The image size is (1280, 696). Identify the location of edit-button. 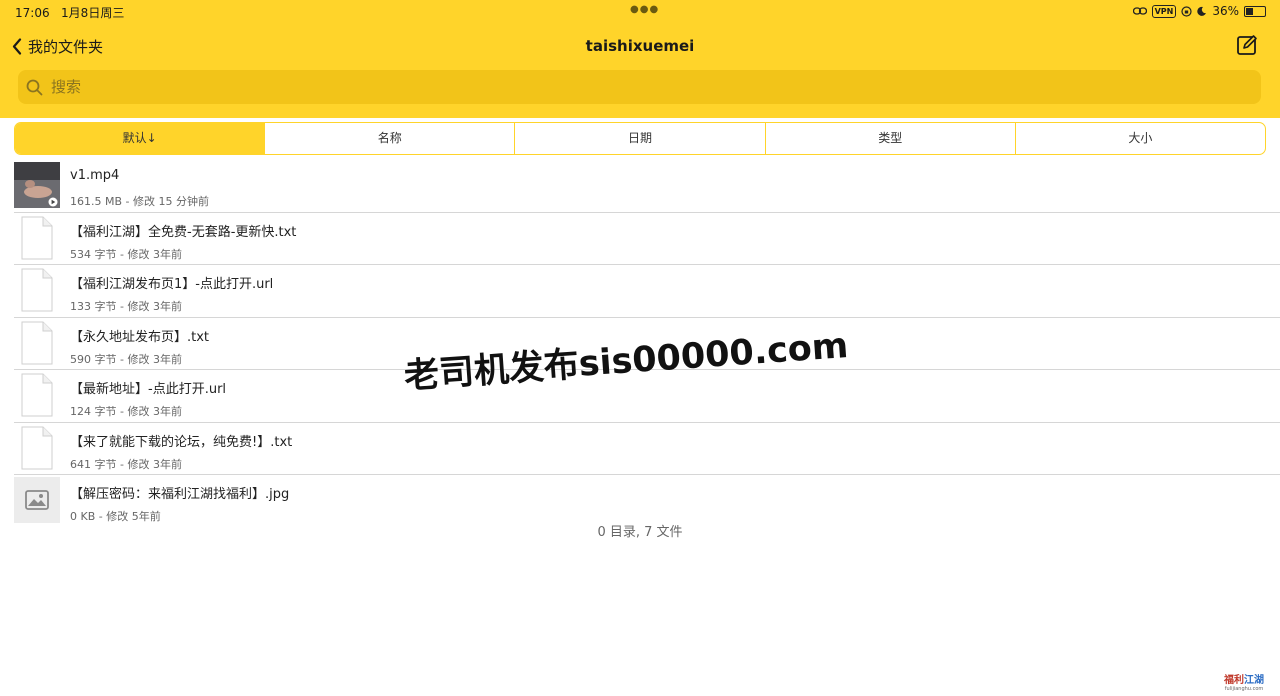
(1247, 45).